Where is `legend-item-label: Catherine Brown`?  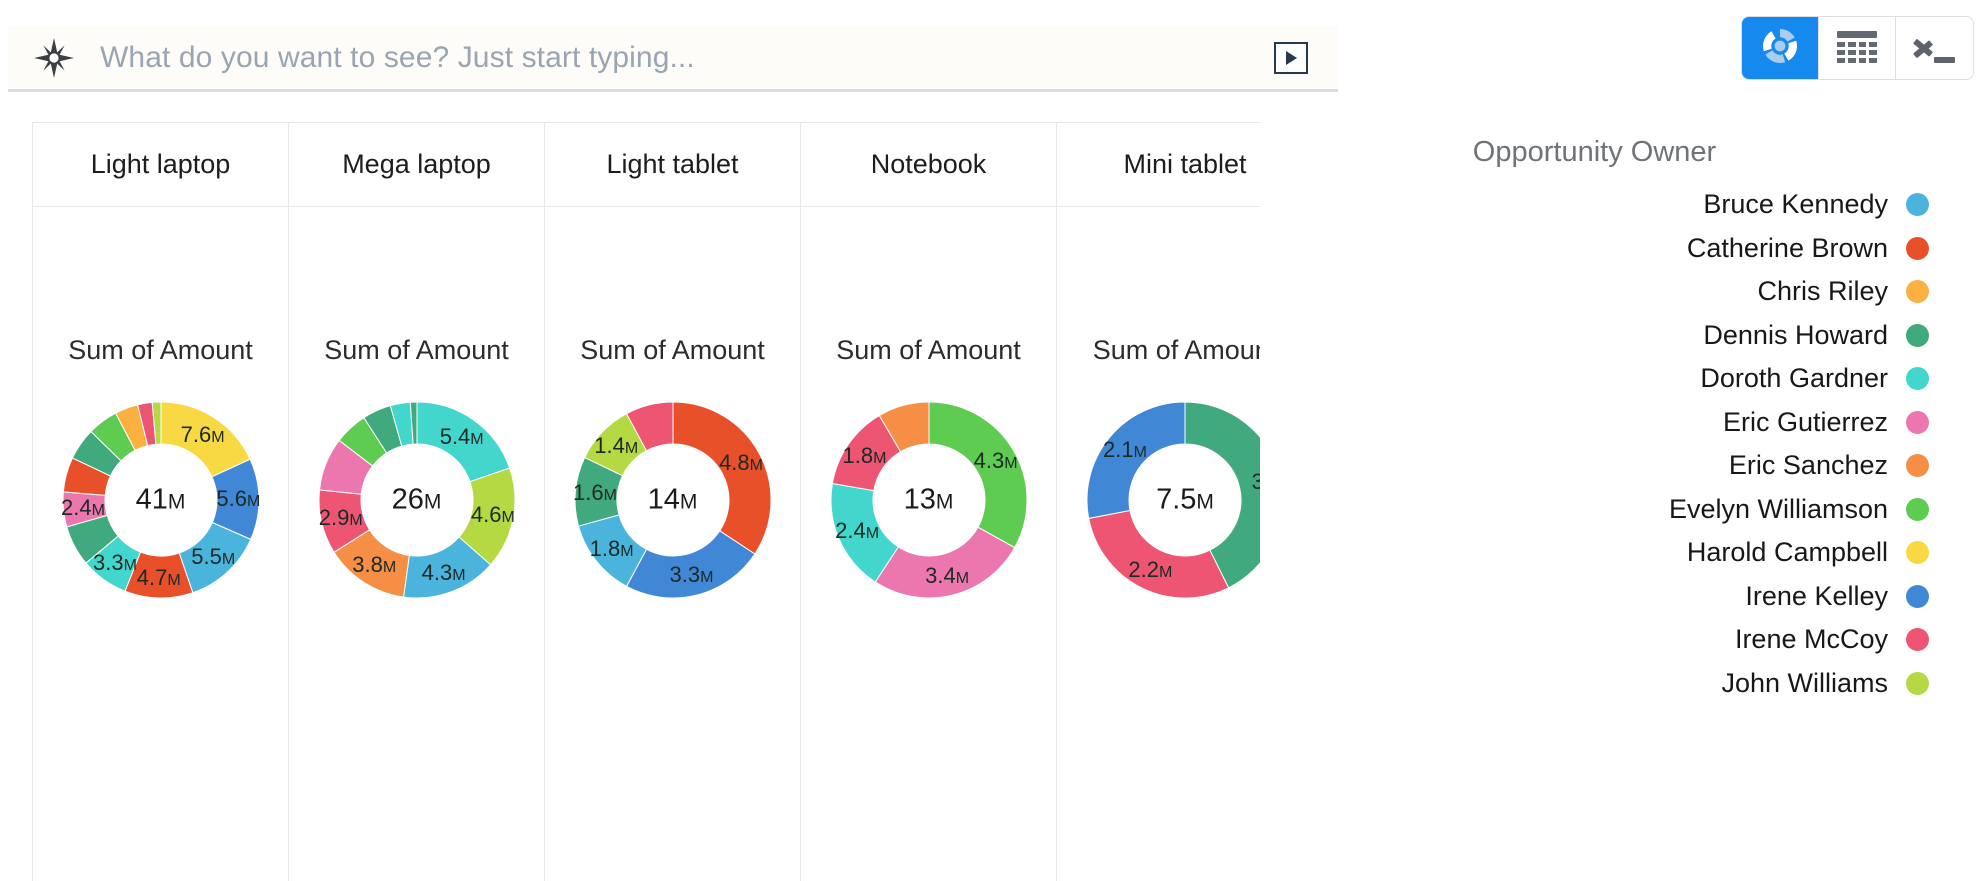 legend-item-label: Catherine Brown is located at coordinates (1787, 247).